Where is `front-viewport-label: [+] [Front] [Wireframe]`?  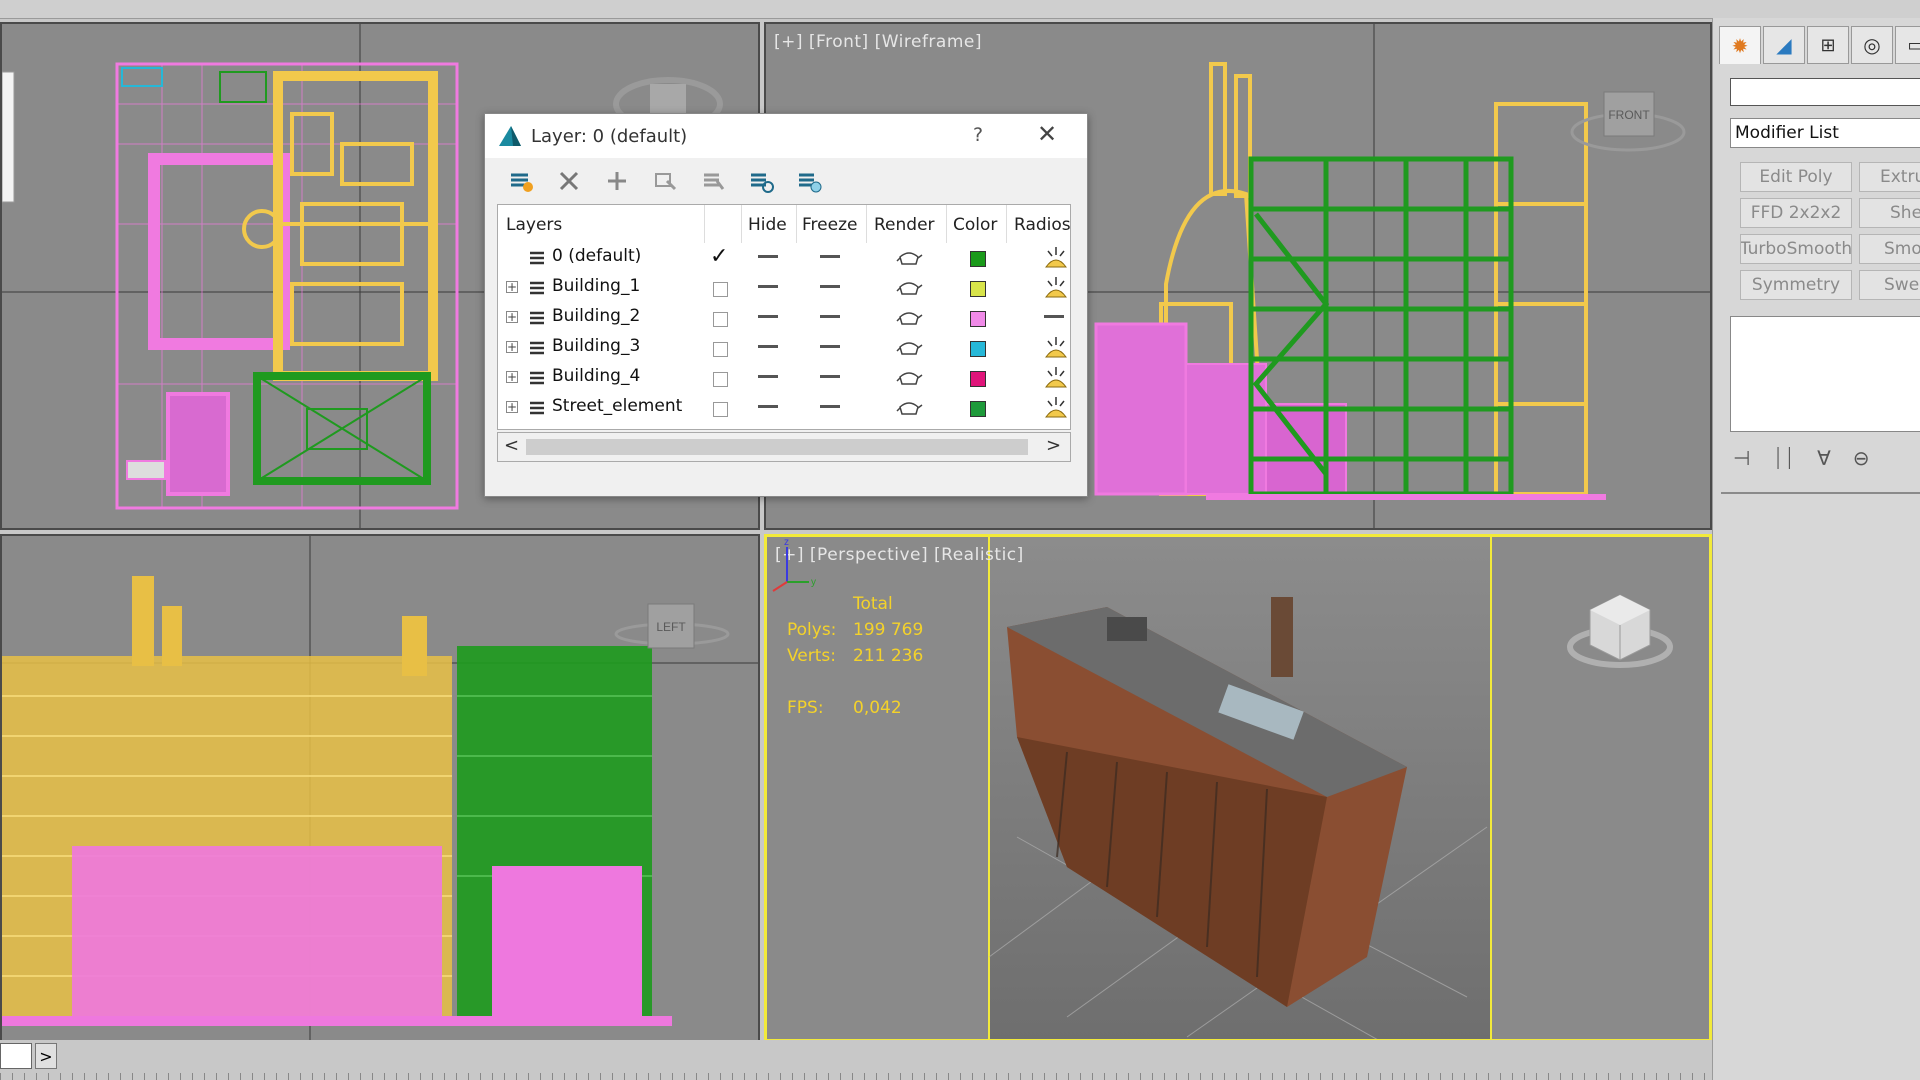
front-viewport-label: [+] [Front] [Wireframe] is located at coordinates (878, 42).